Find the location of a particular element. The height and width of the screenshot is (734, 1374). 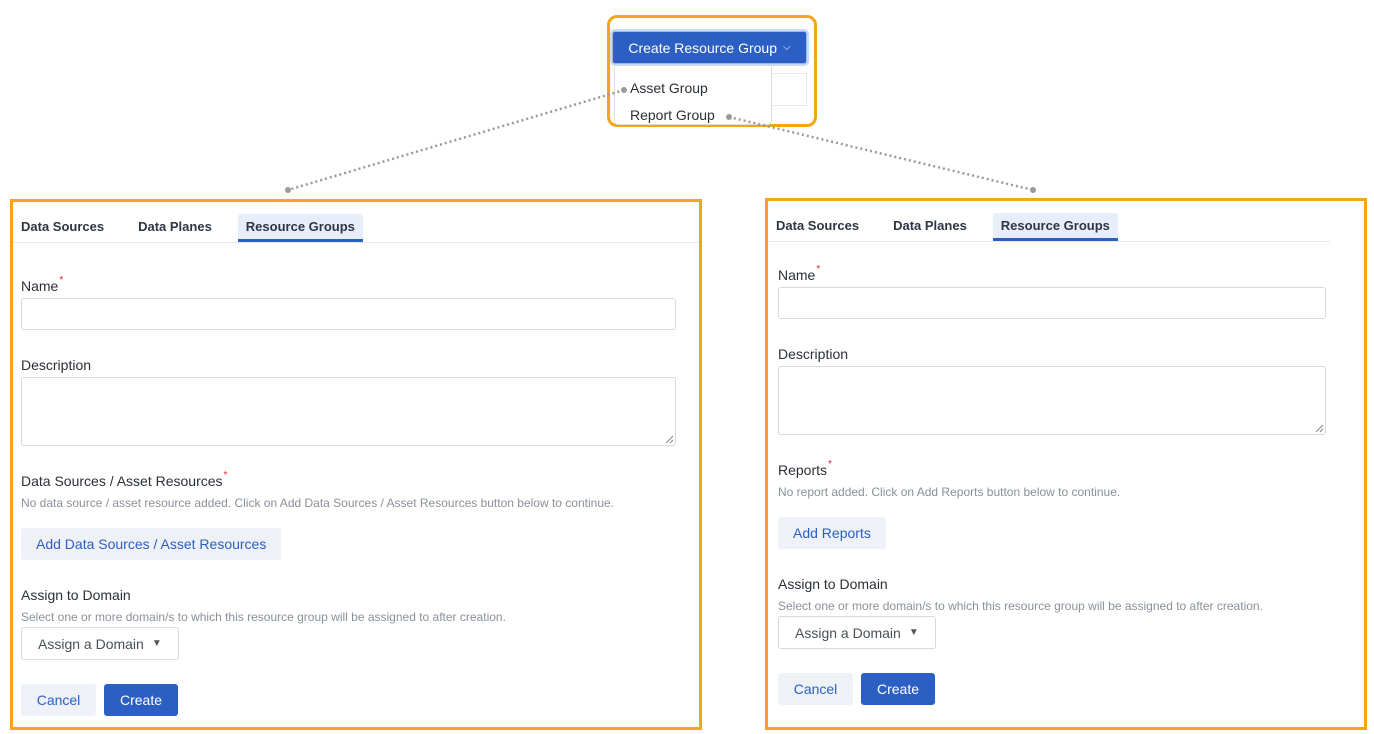

chevron-down-icon: ⌵ is located at coordinates (787, 47).